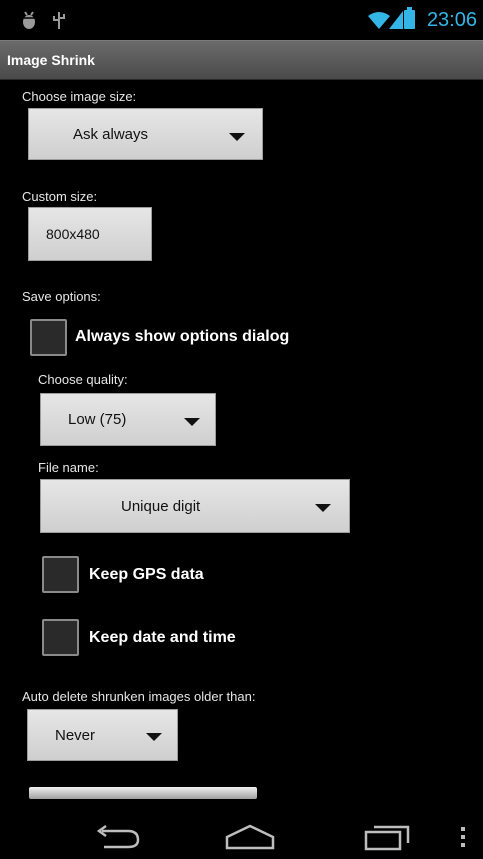  What do you see at coordinates (139, 696) in the screenshot?
I see `auto-delete-label: Auto delete shrunken images older than:` at bounding box center [139, 696].